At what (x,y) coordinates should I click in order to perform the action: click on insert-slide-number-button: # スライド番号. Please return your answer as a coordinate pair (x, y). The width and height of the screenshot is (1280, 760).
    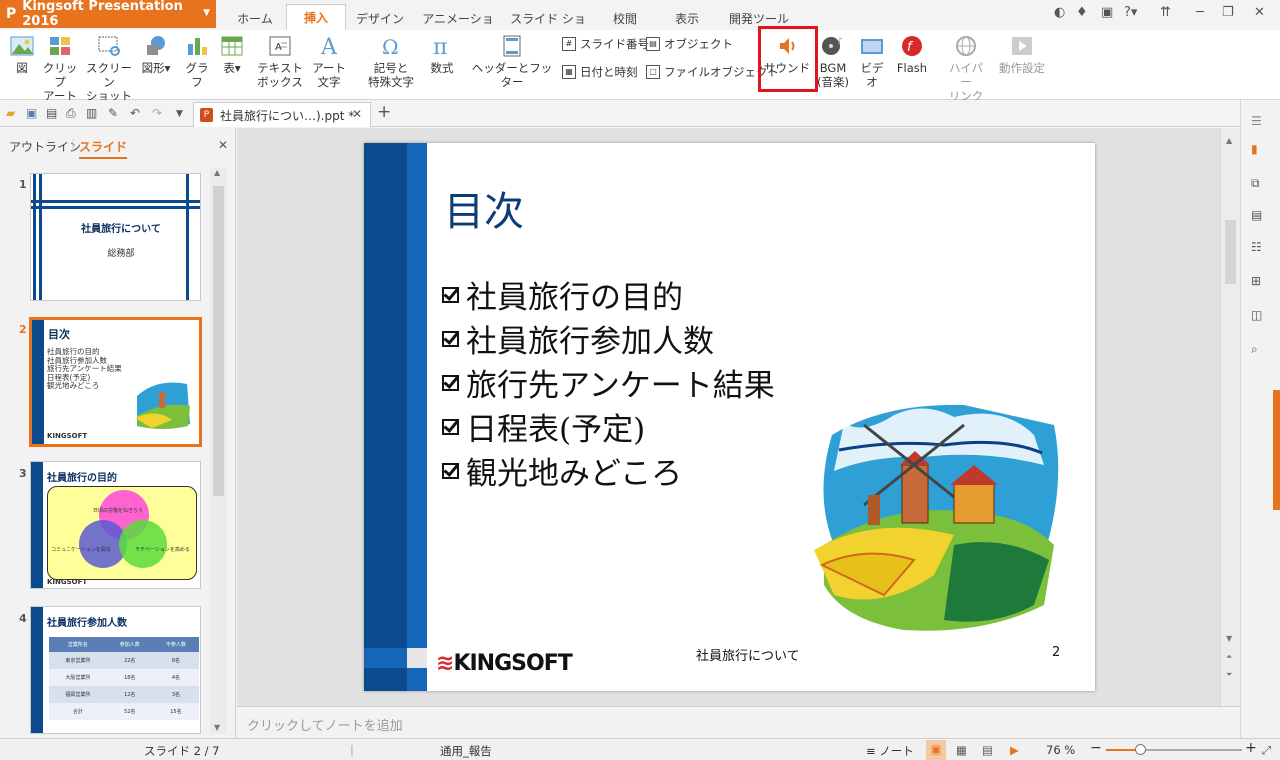
    Looking at the image, I should click on (605, 44).